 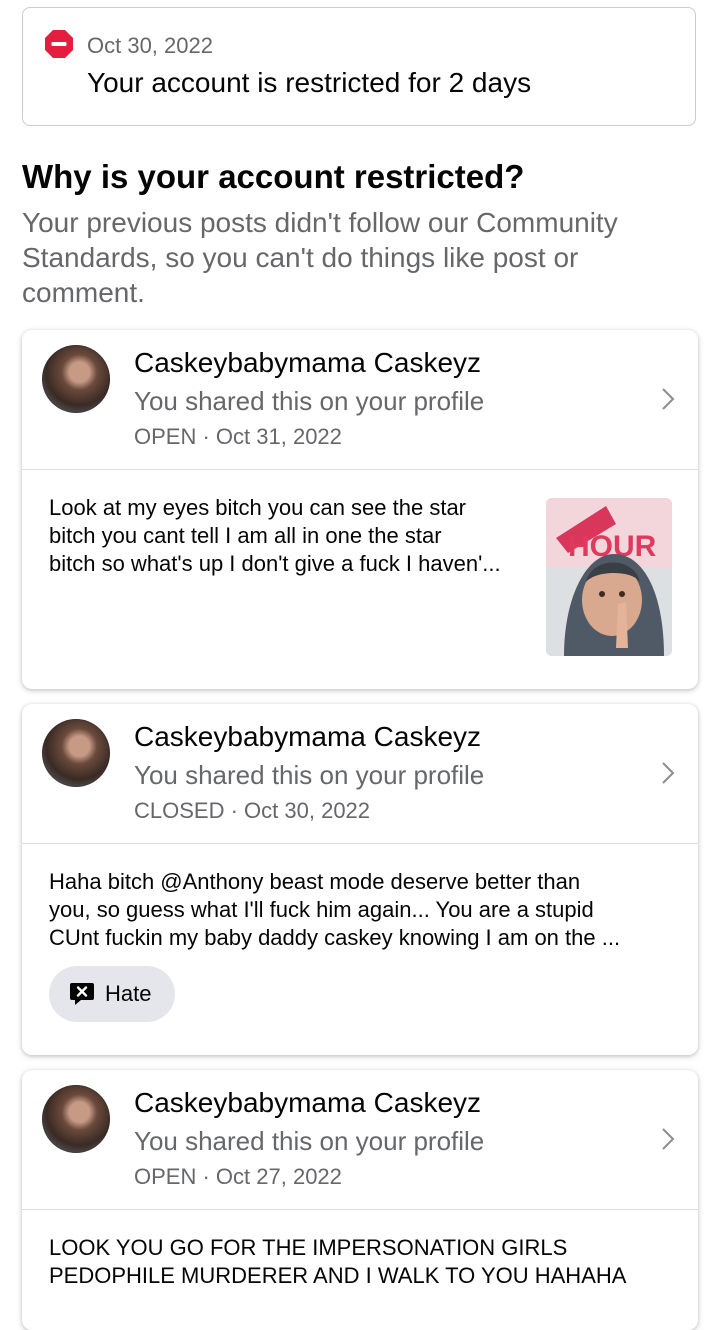 I want to click on restriction-date: Oct 30, 2022, so click(x=150, y=45).